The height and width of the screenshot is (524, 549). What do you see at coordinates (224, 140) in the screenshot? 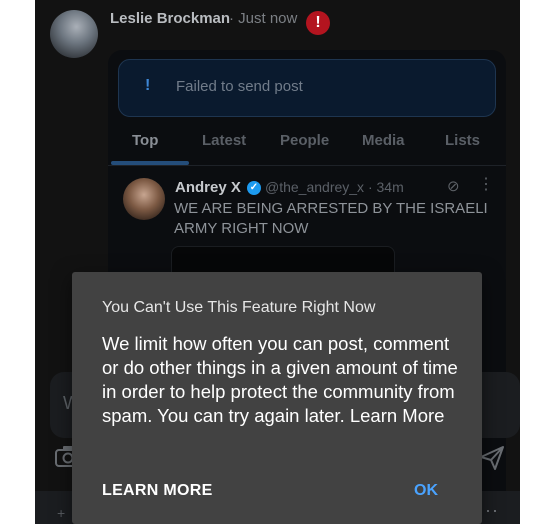
I see `tab-latest: Latest` at bounding box center [224, 140].